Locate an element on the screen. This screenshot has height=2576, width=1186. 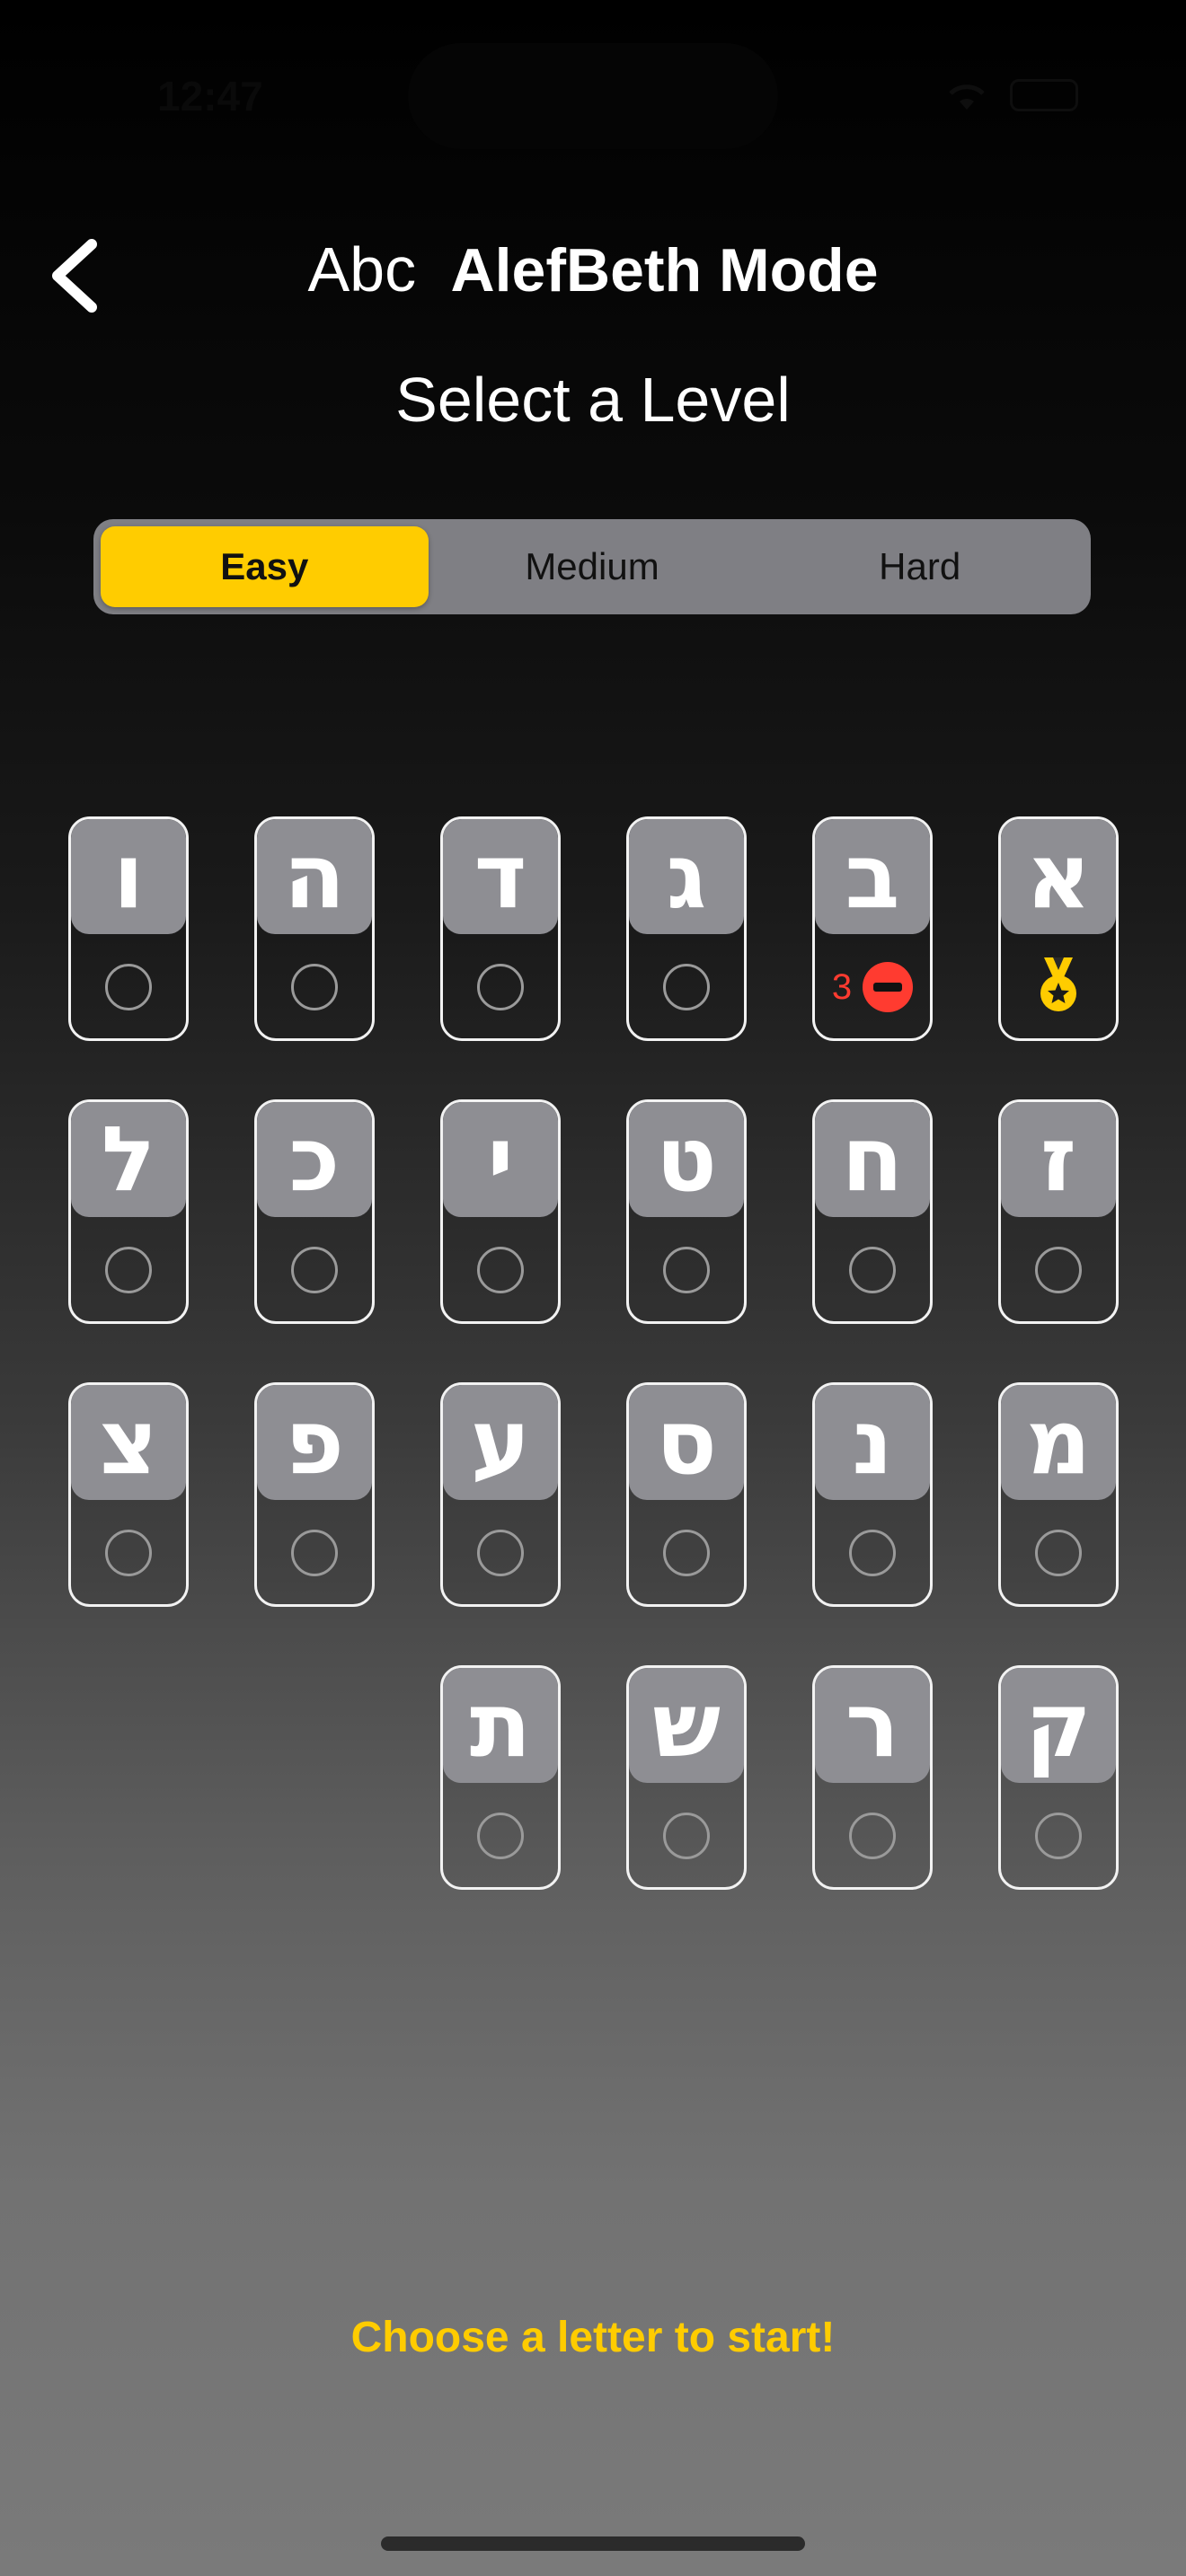
level-segmented-control: Easy Medium Hard is located at coordinates (592, 566).